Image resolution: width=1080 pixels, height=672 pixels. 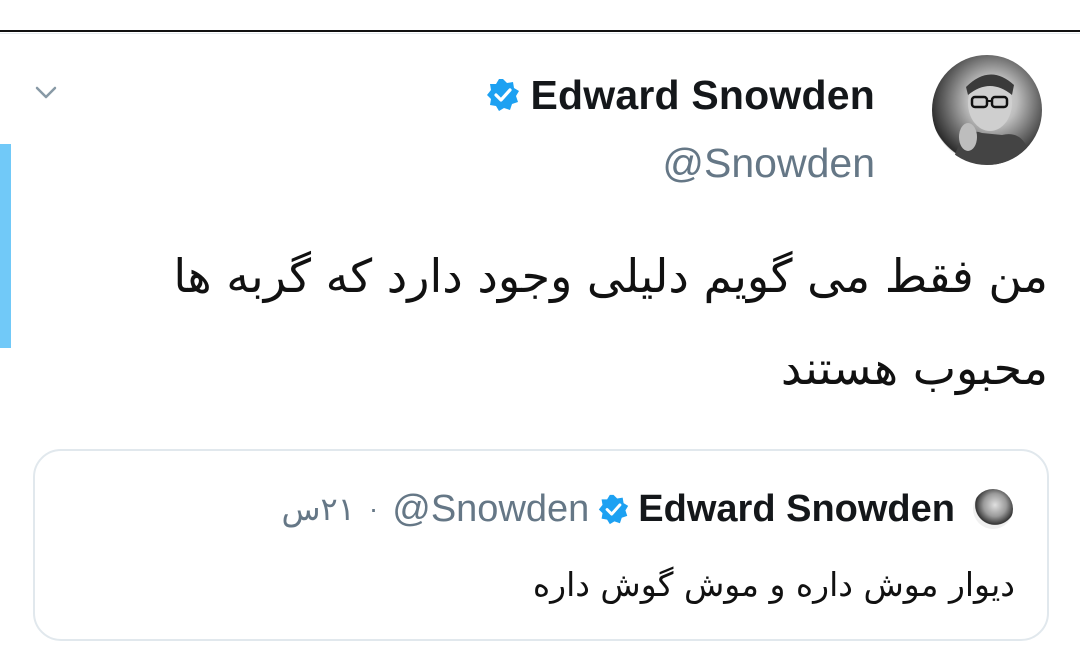 I want to click on quoted-author-handle: @Snowden, so click(x=491, y=508).